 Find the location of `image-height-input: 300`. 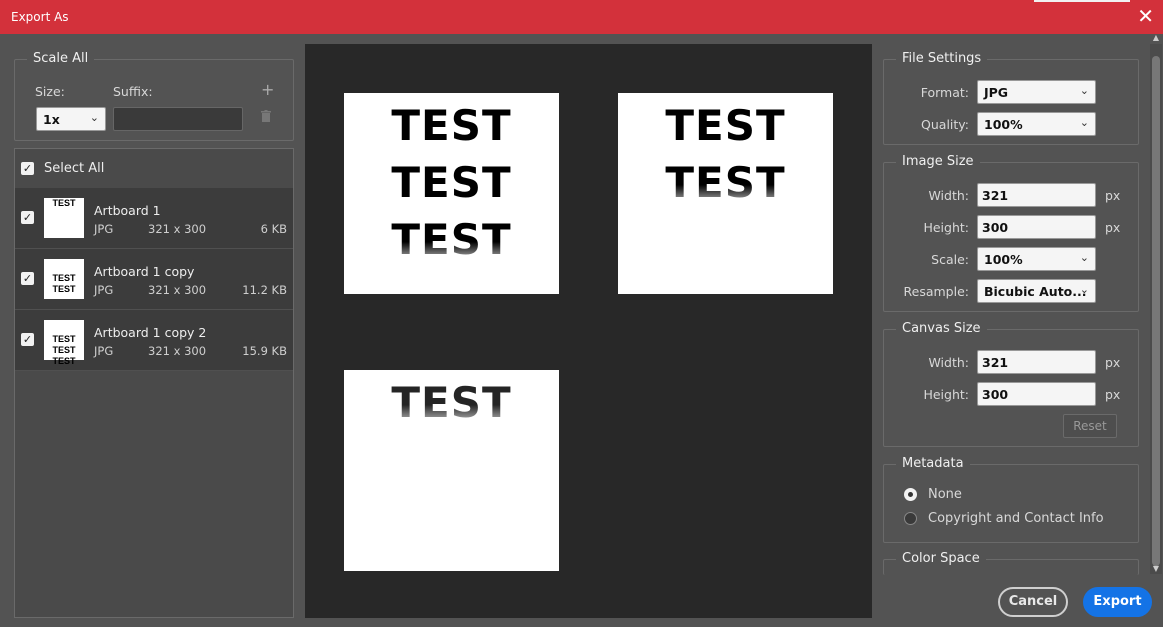

image-height-input: 300 is located at coordinates (1036, 227).